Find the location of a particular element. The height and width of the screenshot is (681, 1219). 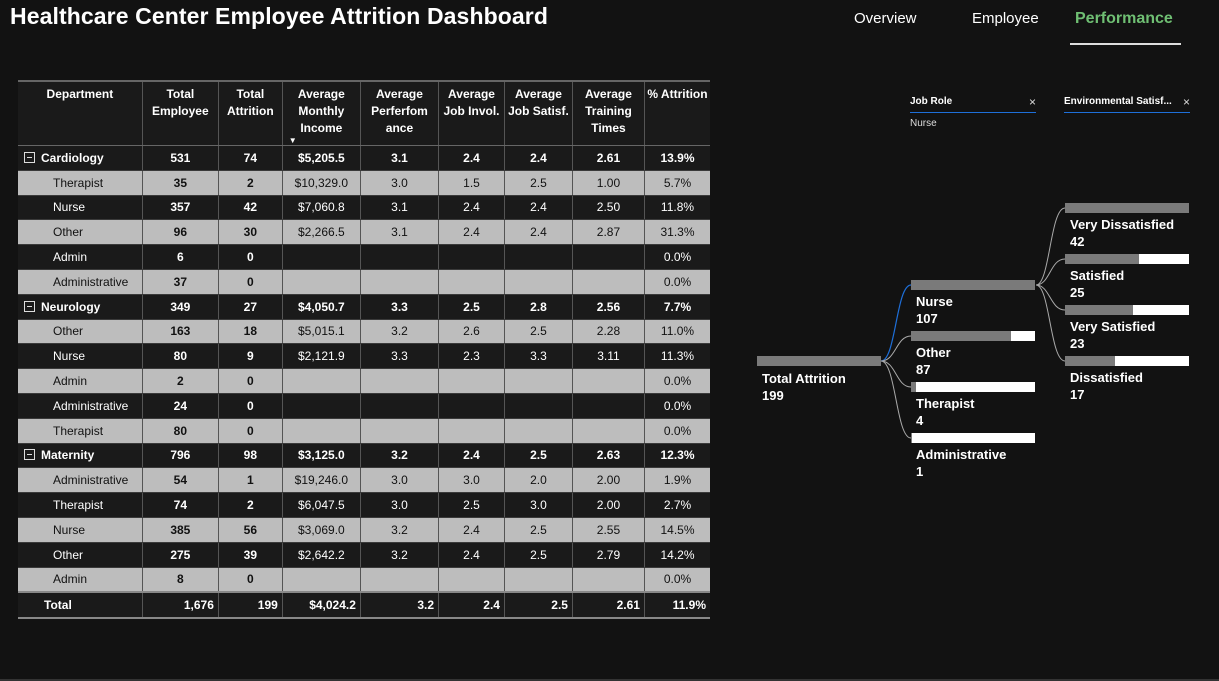

connector-nurse-dissatisfied is located at coordinates (1050, 323).